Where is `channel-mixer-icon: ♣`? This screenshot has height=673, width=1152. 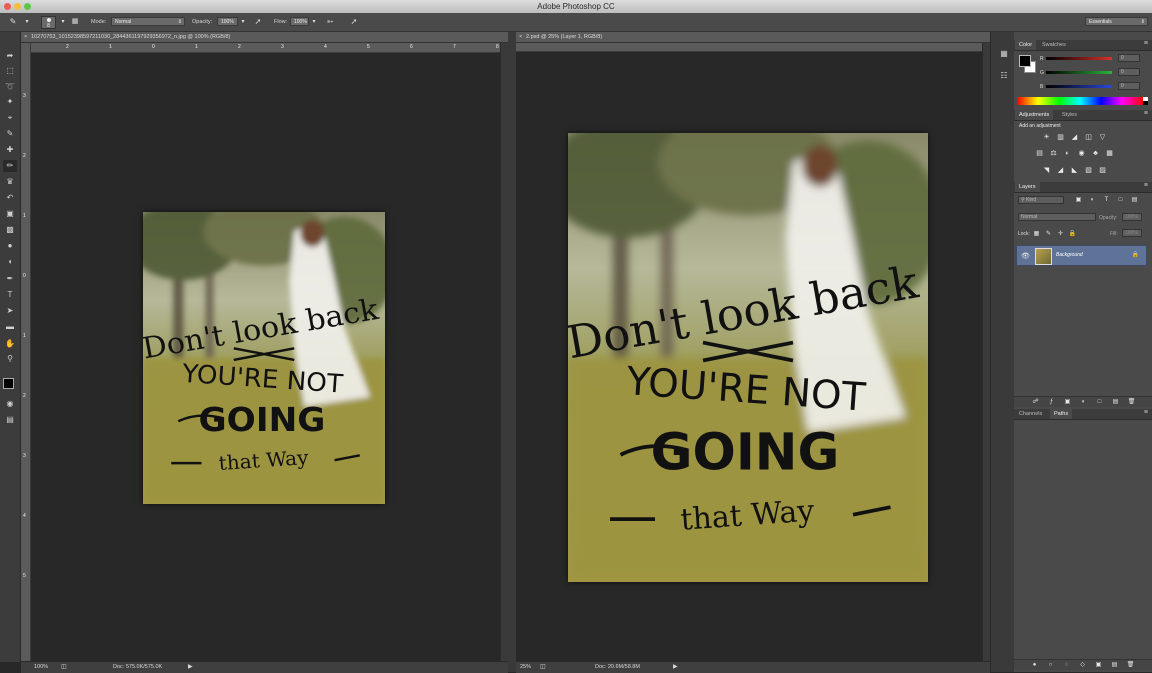
channel-mixer-icon: ♣ is located at coordinates (1095, 154).